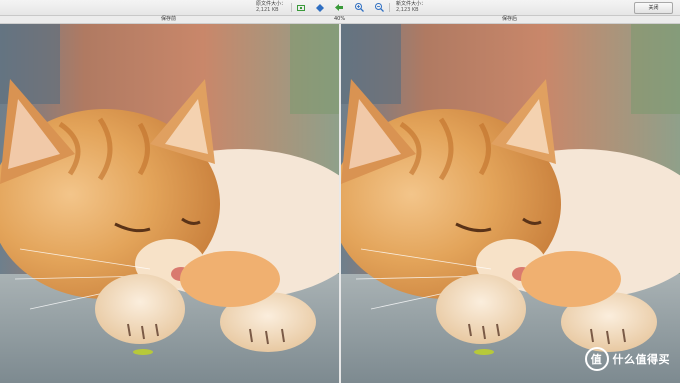 This screenshot has width=680, height=383. Describe the element at coordinates (596, 359) in the screenshot. I see `watermark-logo: 值` at that location.